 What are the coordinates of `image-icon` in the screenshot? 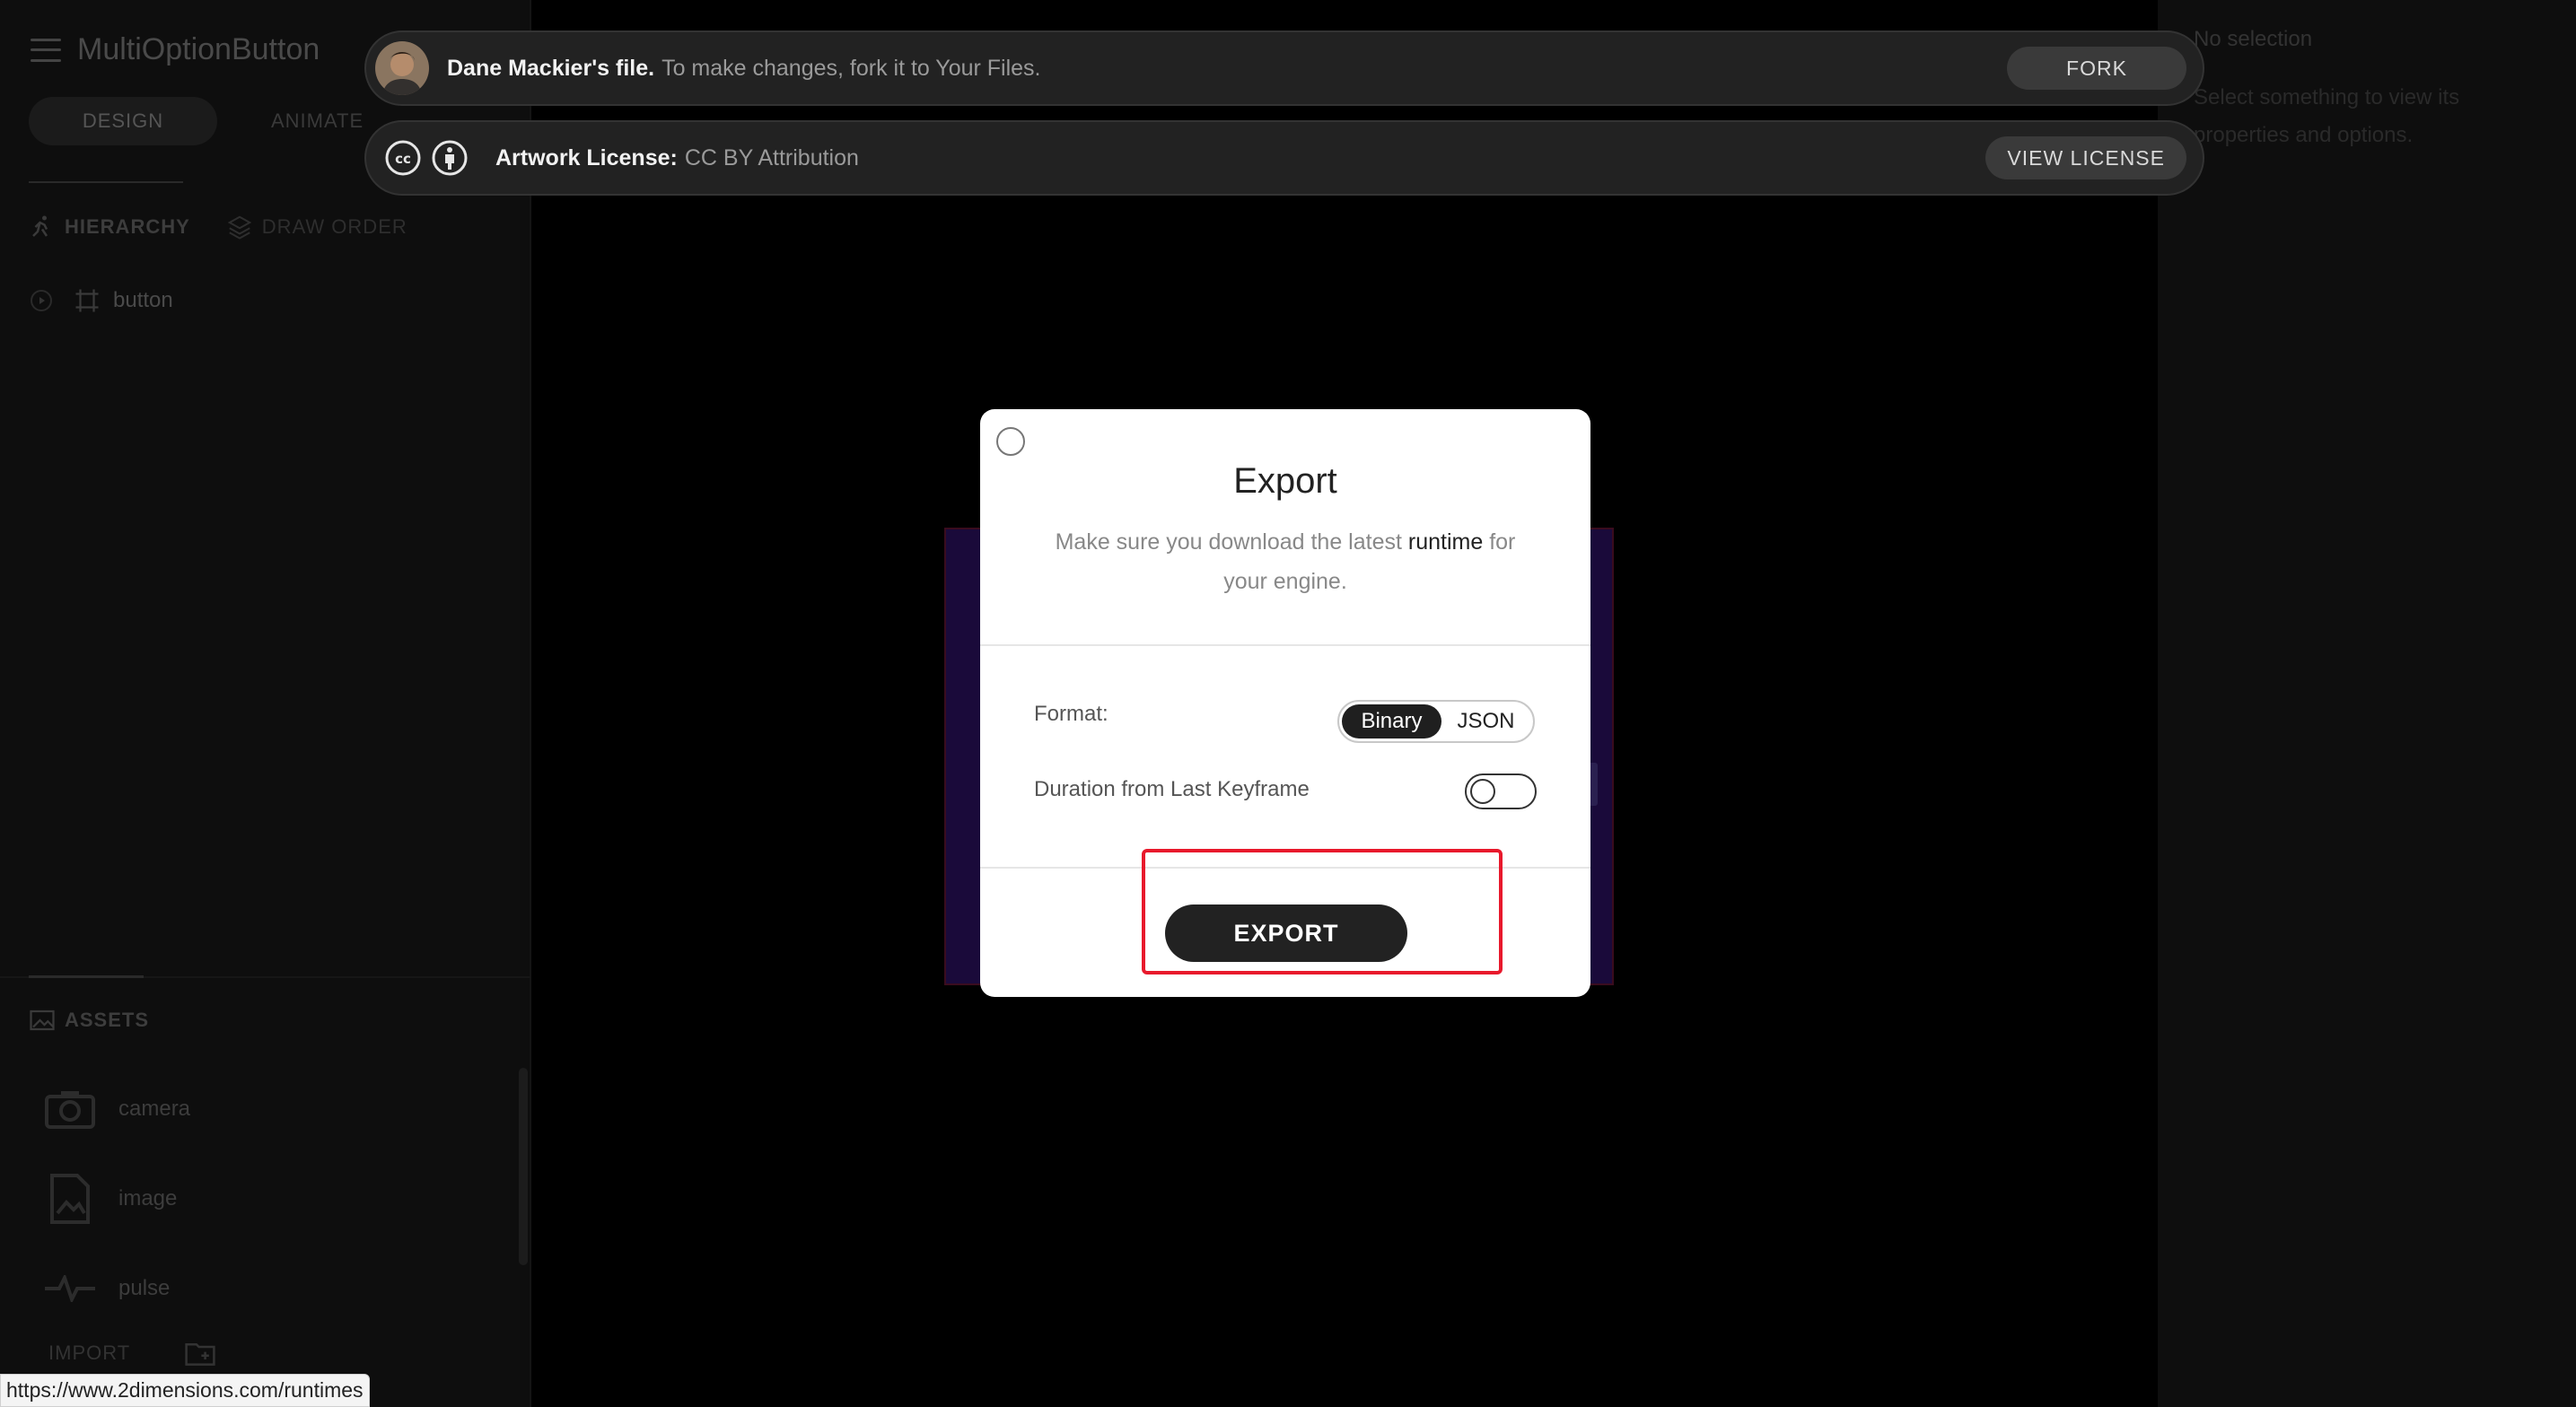 It's located at (42, 1020).